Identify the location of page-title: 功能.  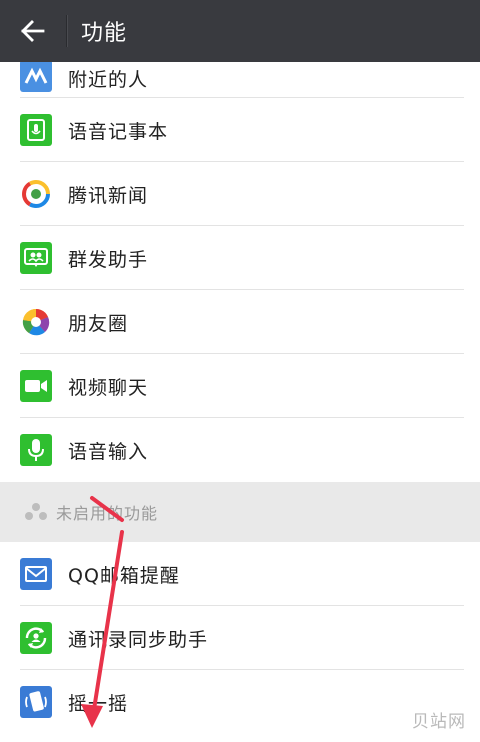
(104, 33).